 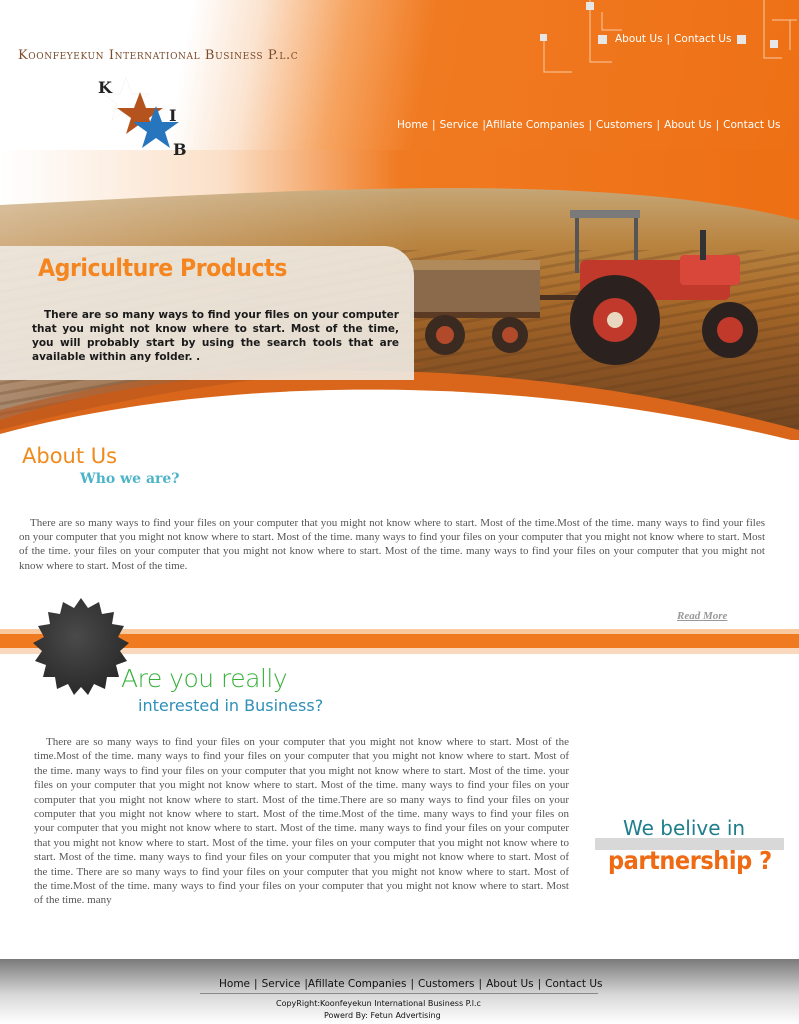 I want to click on powered-by-text: Powerd By: Fetun Advertising, so click(x=382, y=1015).